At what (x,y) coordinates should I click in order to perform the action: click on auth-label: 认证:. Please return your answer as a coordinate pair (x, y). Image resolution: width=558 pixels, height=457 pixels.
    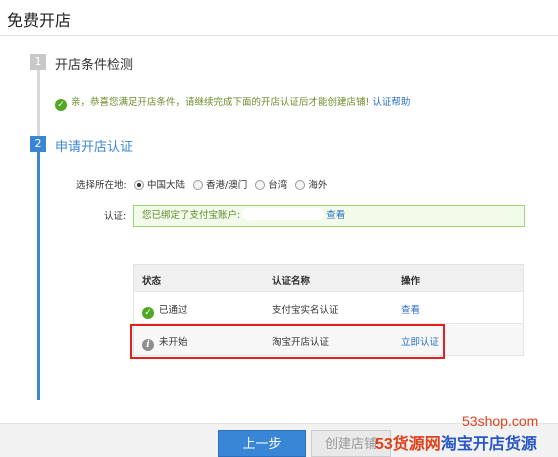
    Looking at the image, I should click on (115, 216).